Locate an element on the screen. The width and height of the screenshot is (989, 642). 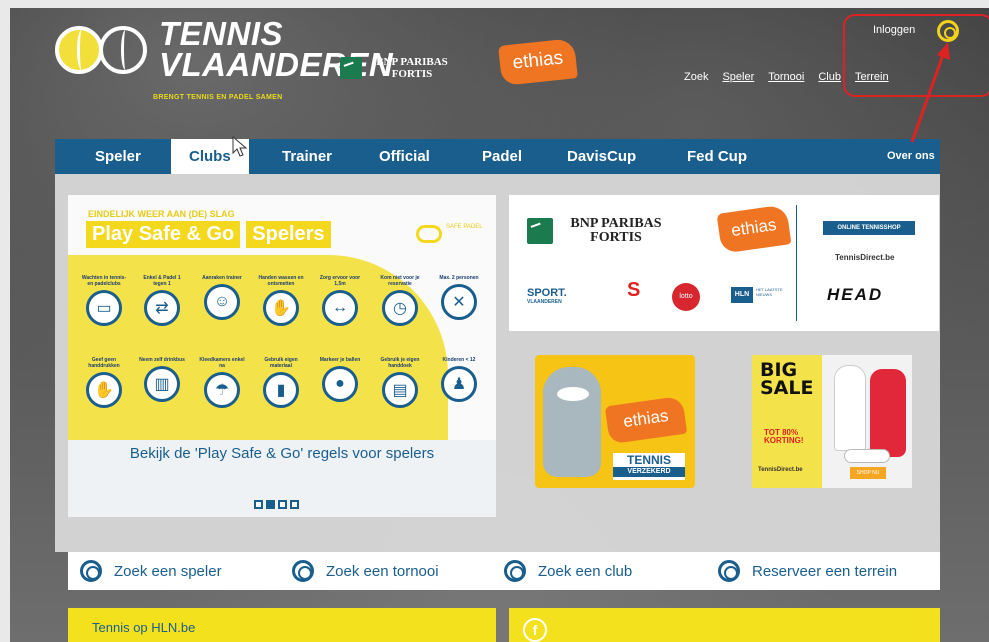
rule-text: Wachten in tennis- en padelclubs is located at coordinates (104, 281).